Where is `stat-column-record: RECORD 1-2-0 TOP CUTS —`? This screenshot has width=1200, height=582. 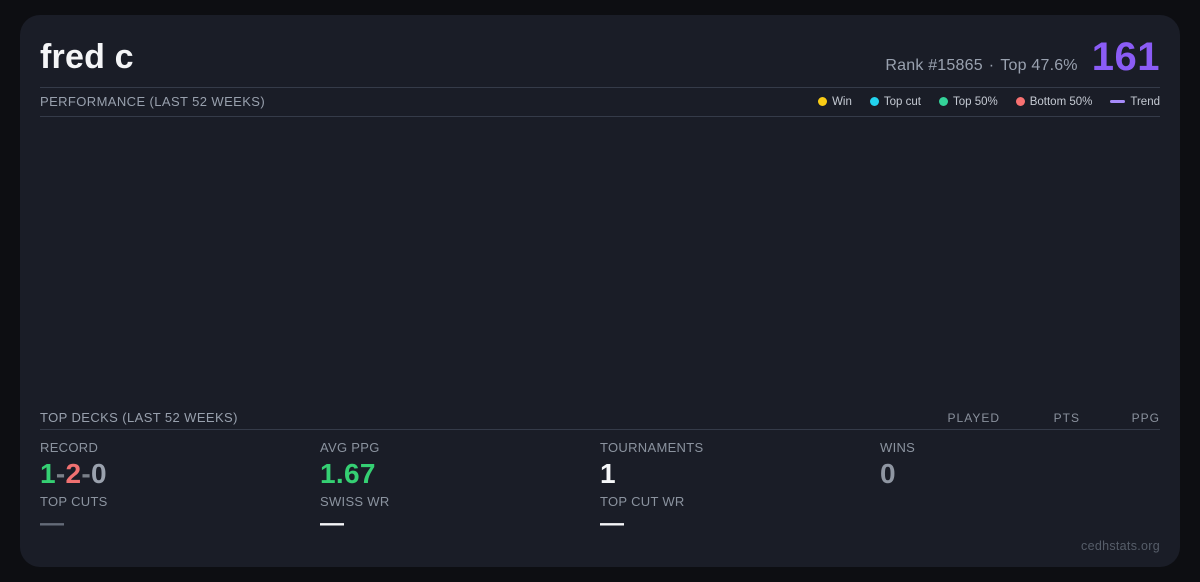
stat-column-record: RECORD 1-2-0 TOP CUTS — is located at coordinates (180, 489).